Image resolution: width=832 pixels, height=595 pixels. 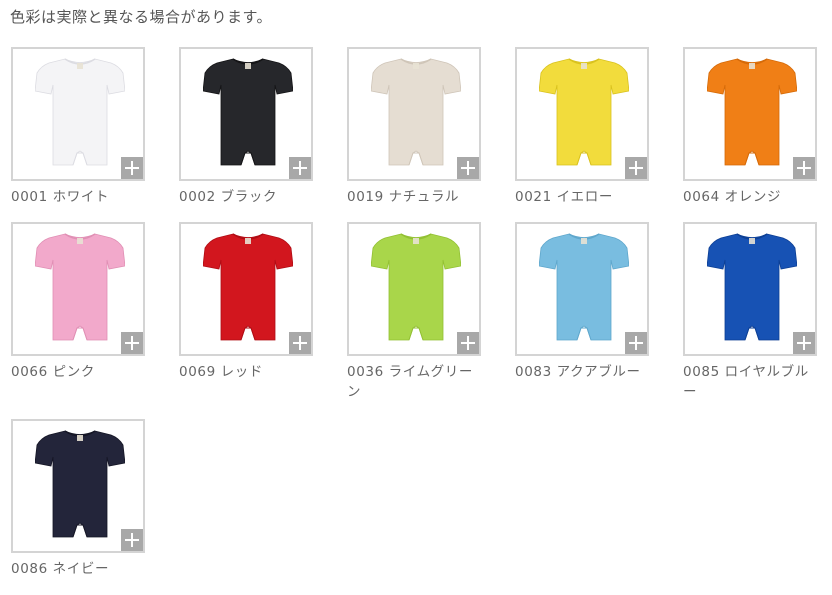 I want to click on color-swatch-item: 0036 ライムグリーン, so click(x=431, y=320).